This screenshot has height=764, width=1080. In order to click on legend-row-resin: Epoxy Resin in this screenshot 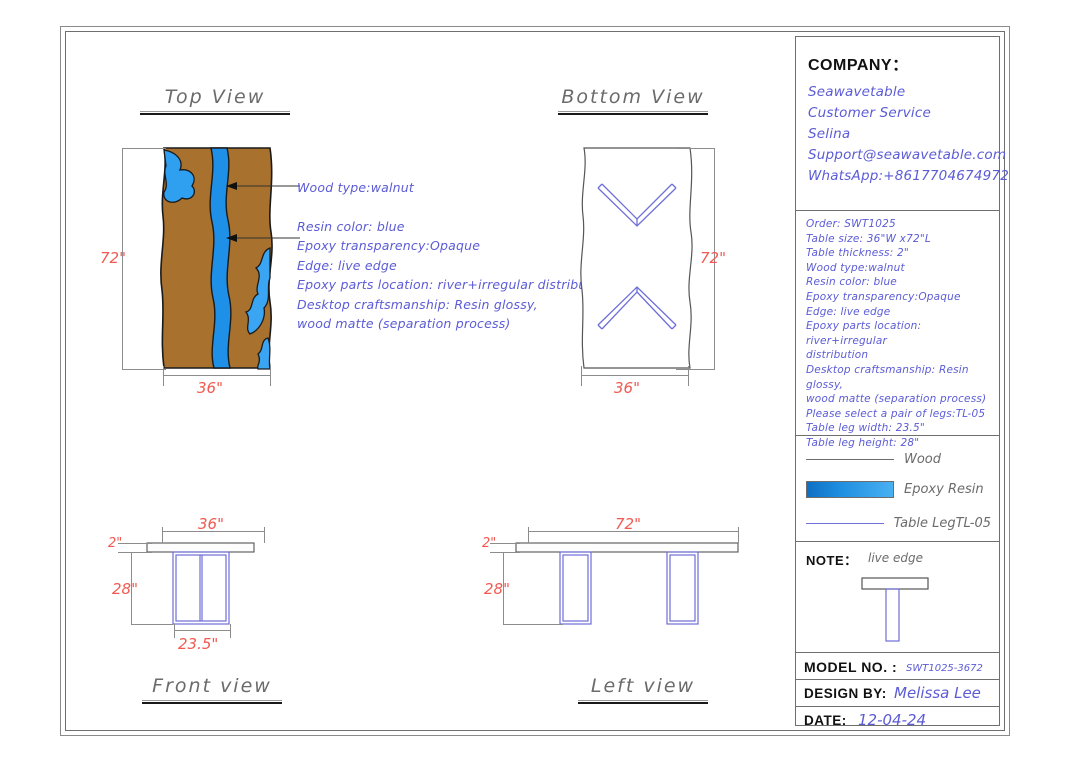, I will do `click(898, 489)`.